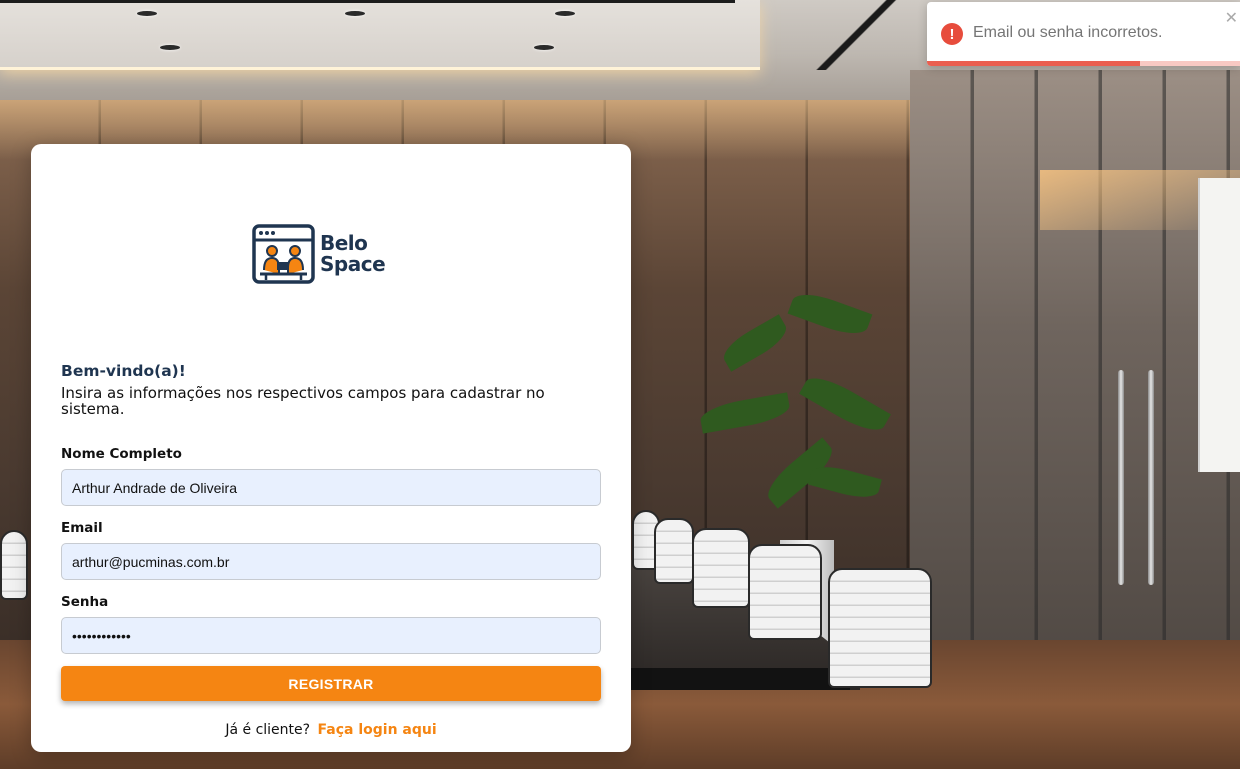 This screenshot has height=769, width=1240. What do you see at coordinates (952, 34) in the screenshot?
I see `error-icon: !` at bounding box center [952, 34].